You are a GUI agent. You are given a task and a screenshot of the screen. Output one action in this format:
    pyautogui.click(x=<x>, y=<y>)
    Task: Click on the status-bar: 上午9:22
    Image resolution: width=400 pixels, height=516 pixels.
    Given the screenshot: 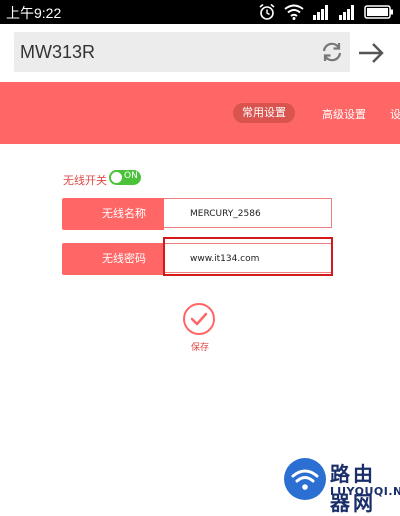 What is the action you would take?
    pyautogui.click(x=200, y=12)
    